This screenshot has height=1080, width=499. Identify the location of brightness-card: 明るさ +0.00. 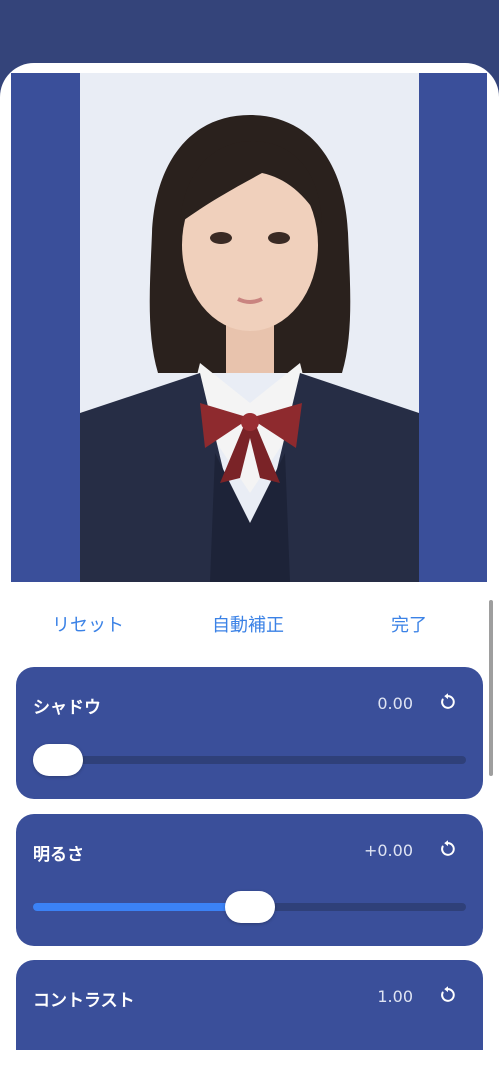
(249, 880).